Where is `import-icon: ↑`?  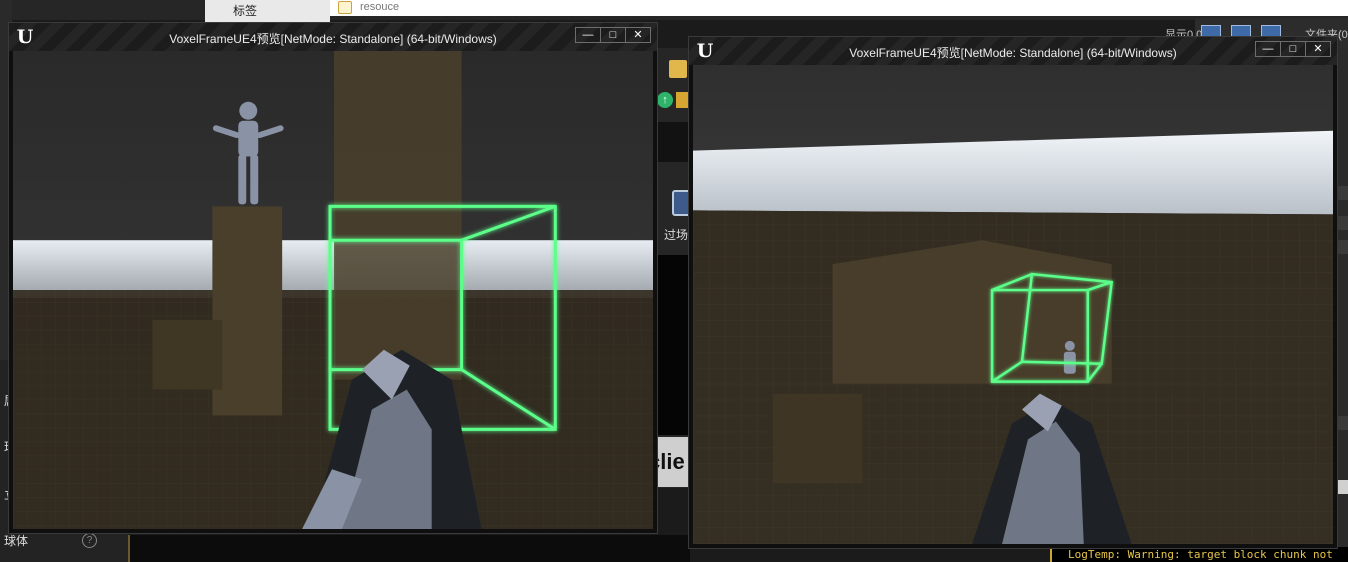
import-icon: ↑ is located at coordinates (665, 100).